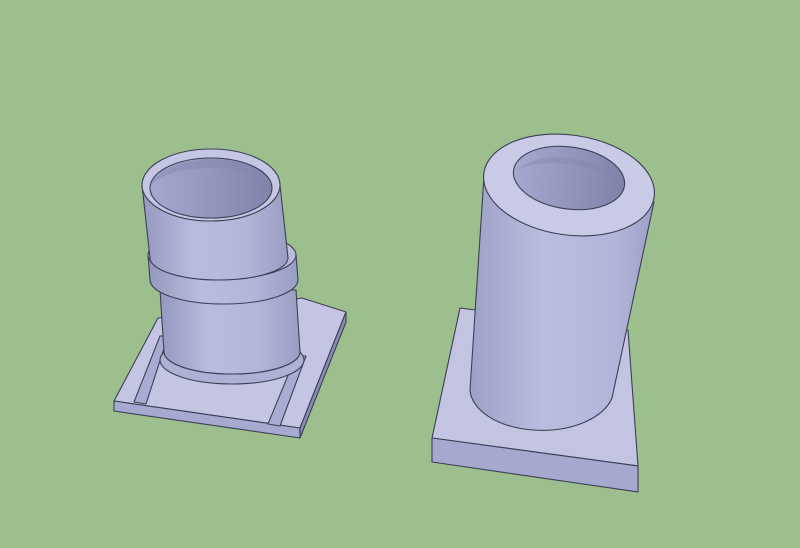 This screenshot has height=548, width=800. I want to click on upper-cylinder, so click(215, 214).